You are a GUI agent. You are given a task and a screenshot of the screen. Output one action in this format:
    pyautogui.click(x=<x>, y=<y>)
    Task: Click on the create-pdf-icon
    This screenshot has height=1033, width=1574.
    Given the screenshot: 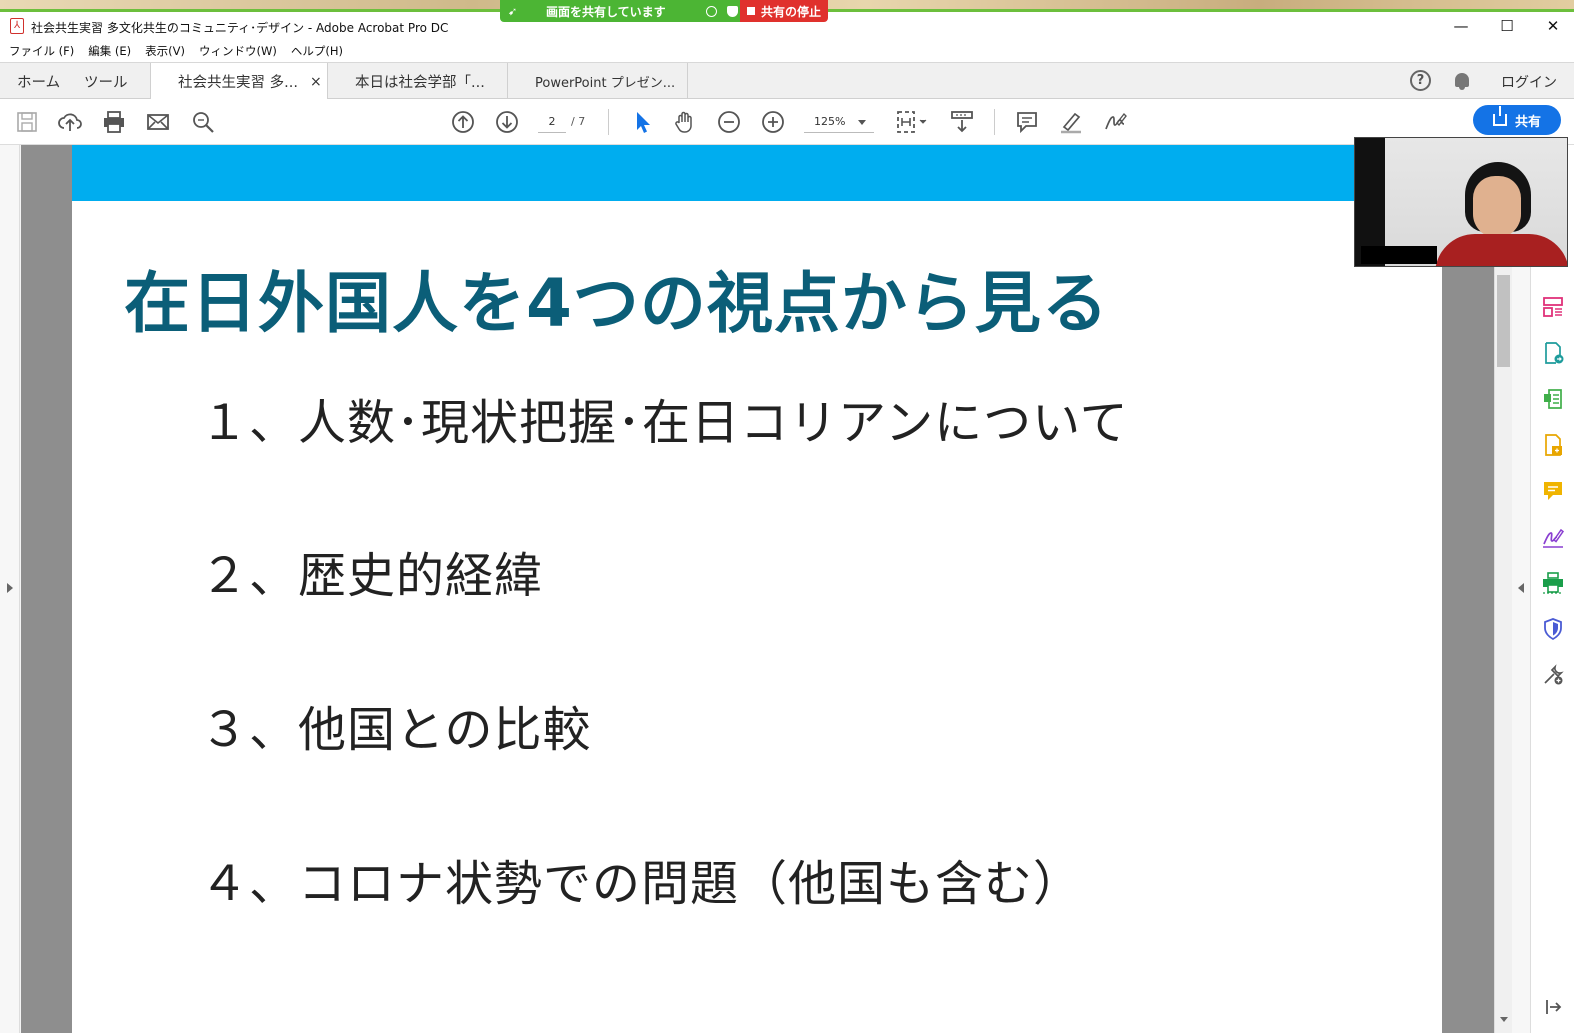 What is the action you would take?
    pyautogui.click(x=1553, y=445)
    